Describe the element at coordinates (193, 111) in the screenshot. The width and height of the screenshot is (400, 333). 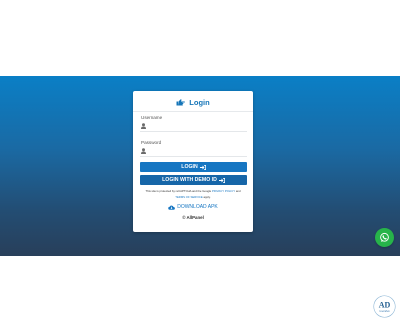
I see `title-divider` at that location.